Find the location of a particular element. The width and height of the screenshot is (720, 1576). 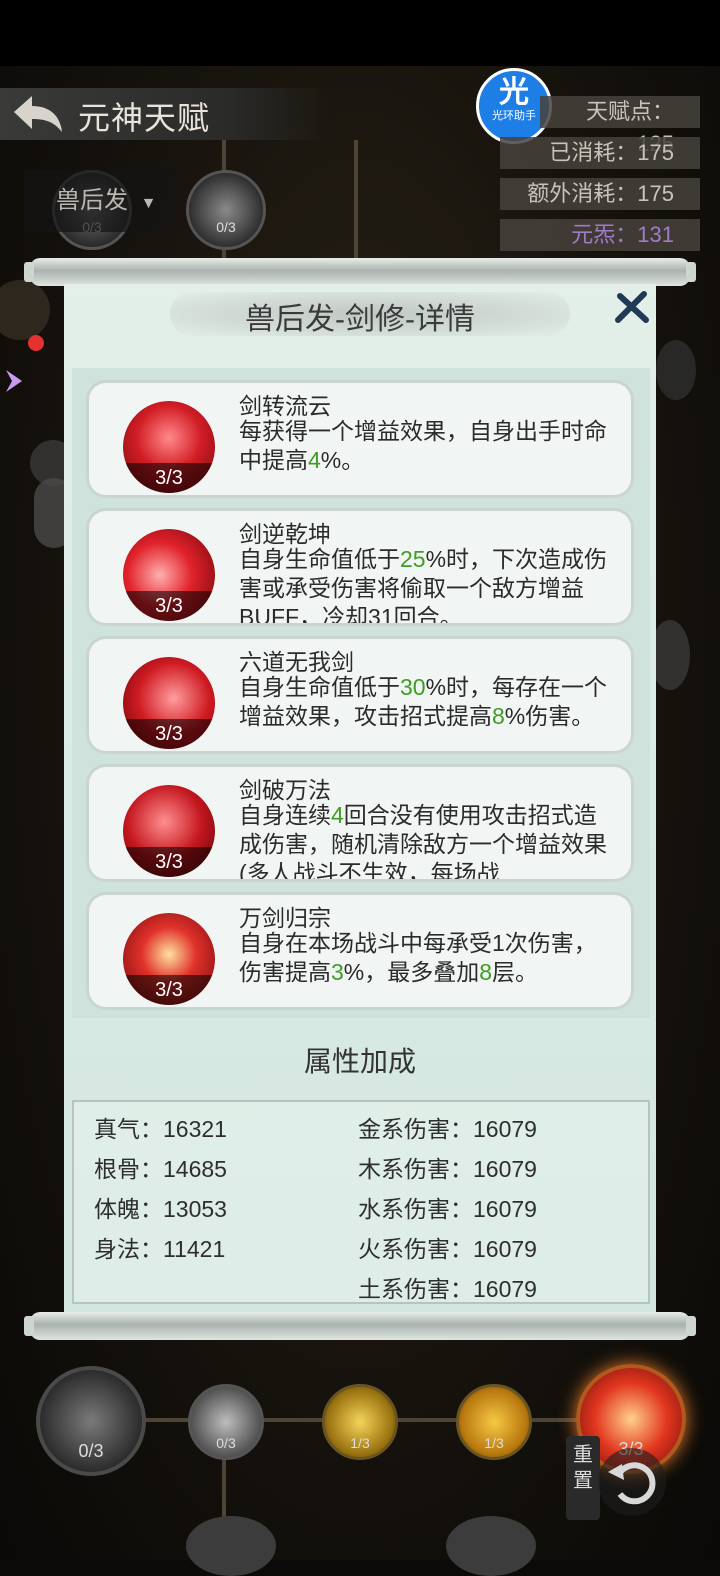

element-stat: 元炁：131 is located at coordinates (600, 235).